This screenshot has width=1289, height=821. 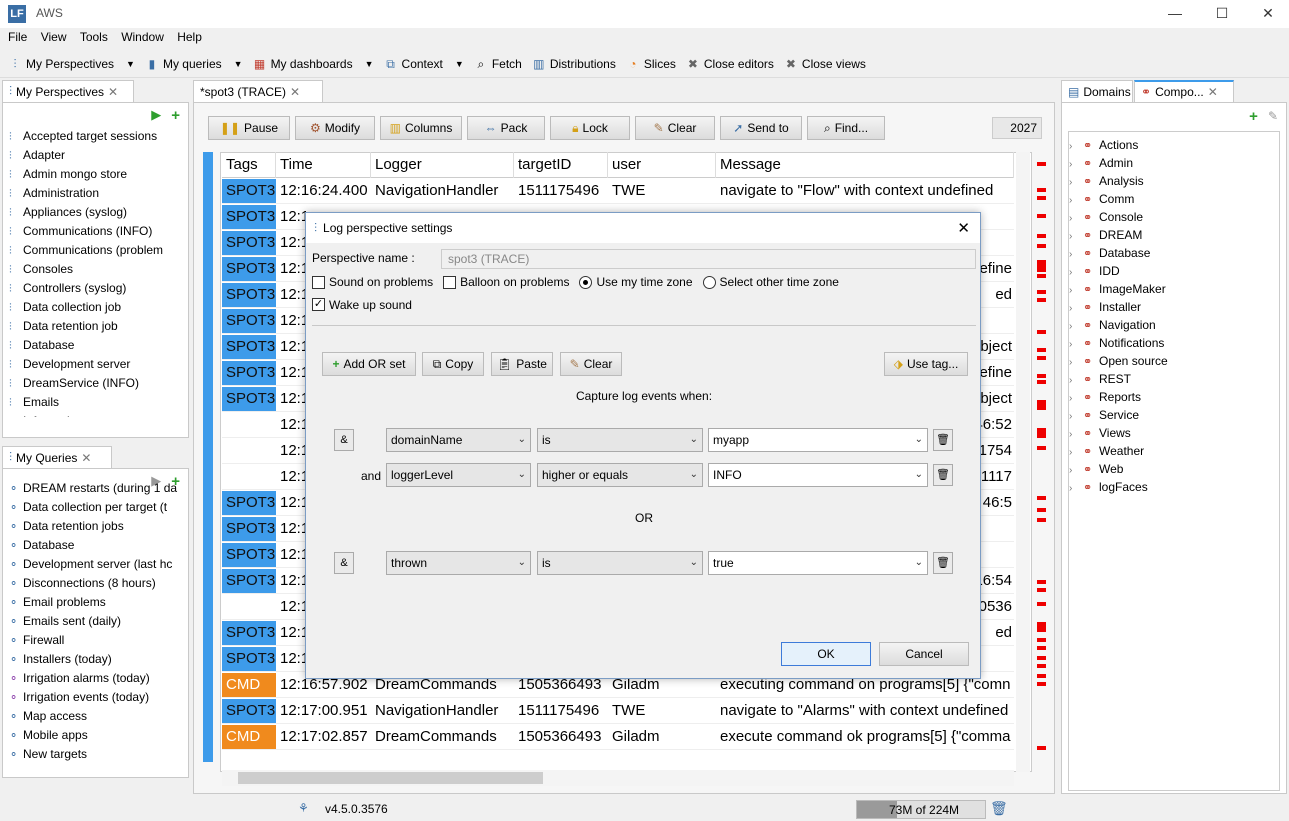 I want to click on operator-select-2: higher or equals ⌄, so click(x=620, y=475).